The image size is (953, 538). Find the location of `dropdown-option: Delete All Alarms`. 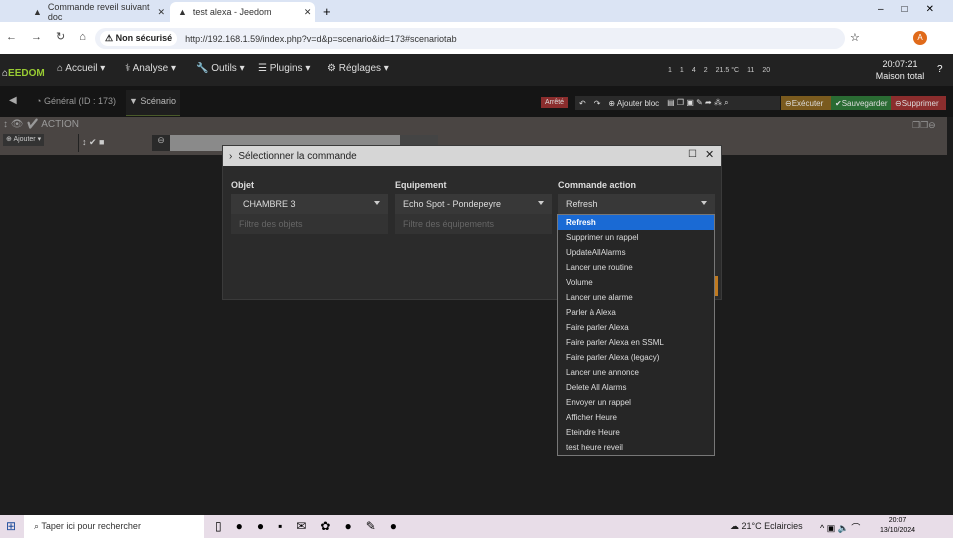

dropdown-option: Delete All Alarms is located at coordinates (636, 387).